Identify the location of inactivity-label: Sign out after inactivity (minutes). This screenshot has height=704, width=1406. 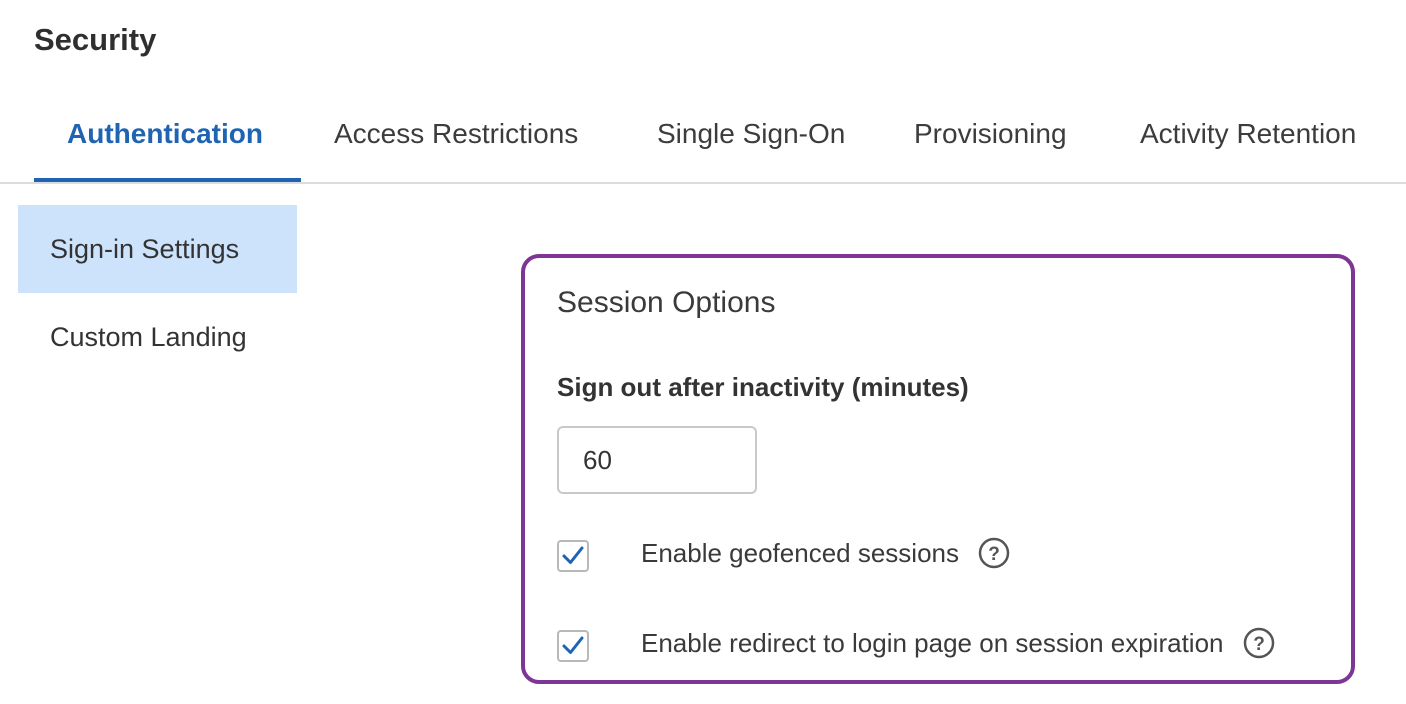
(763, 387).